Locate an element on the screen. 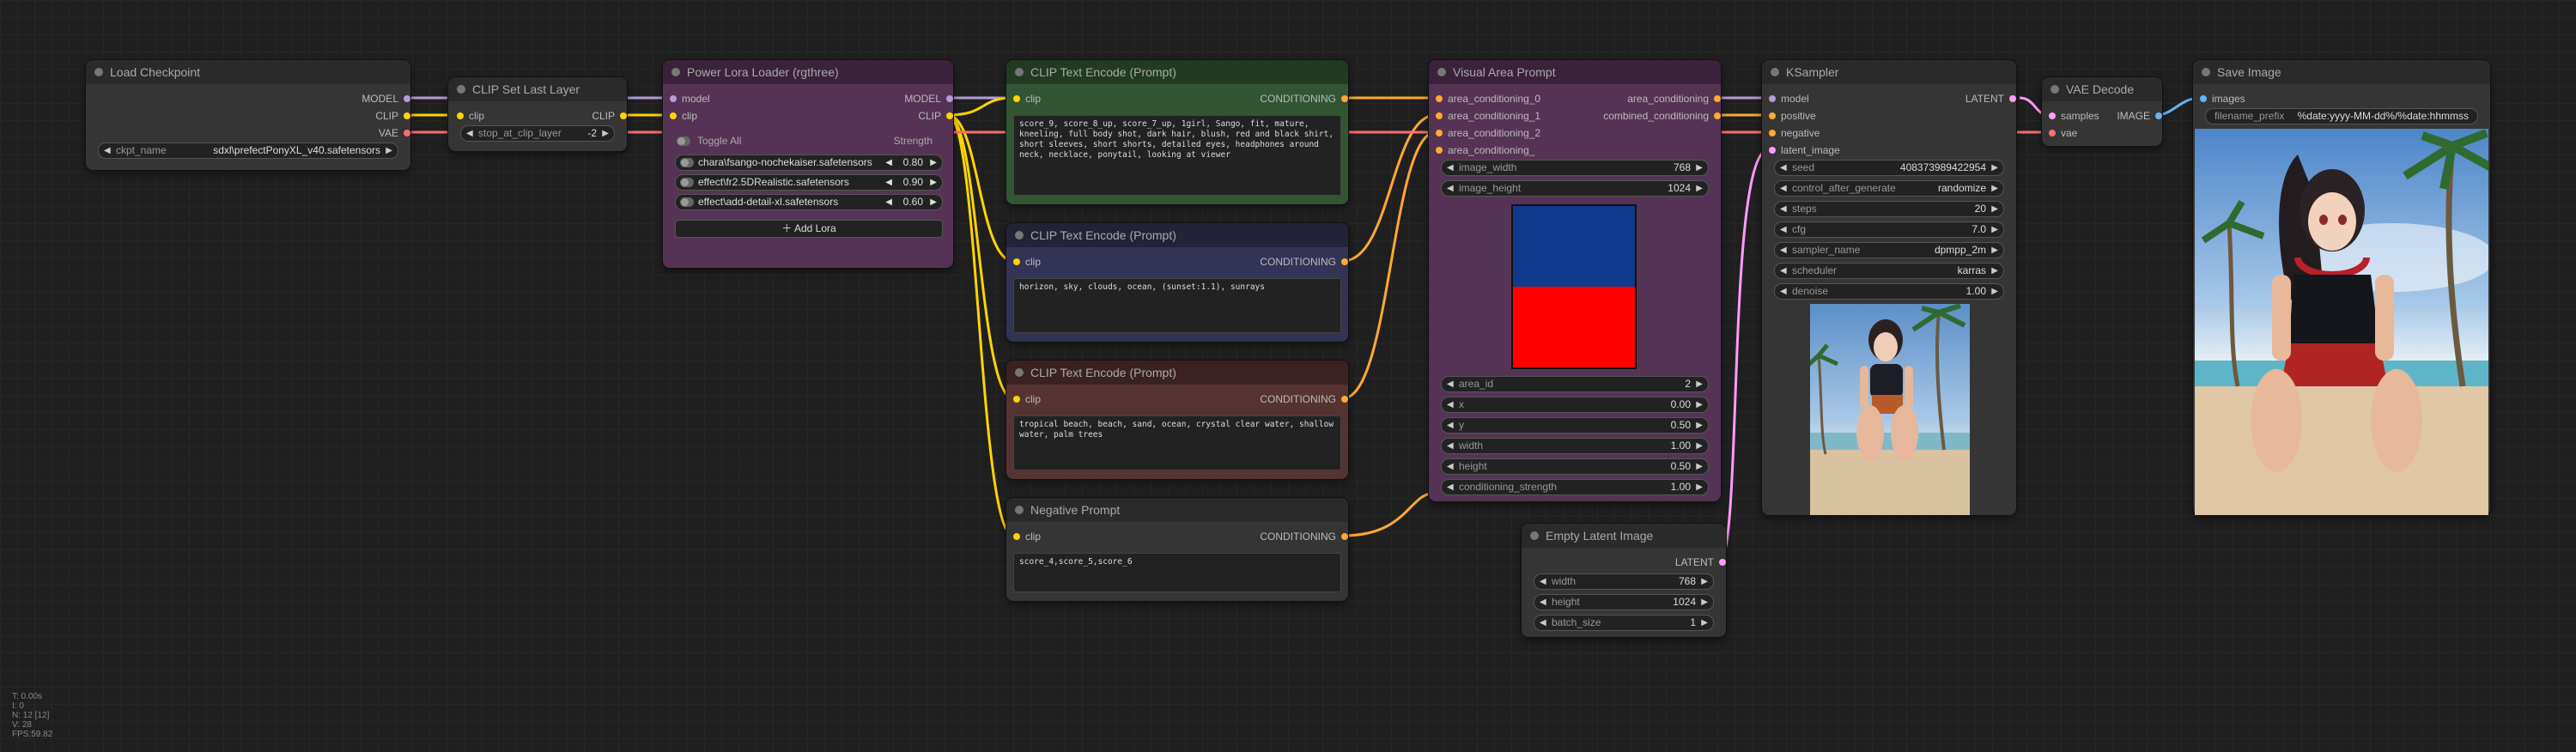 Image resolution: width=2576 pixels, height=752 pixels. steps-number: ◀ steps 20 ▶ is located at coordinates (1889, 209).